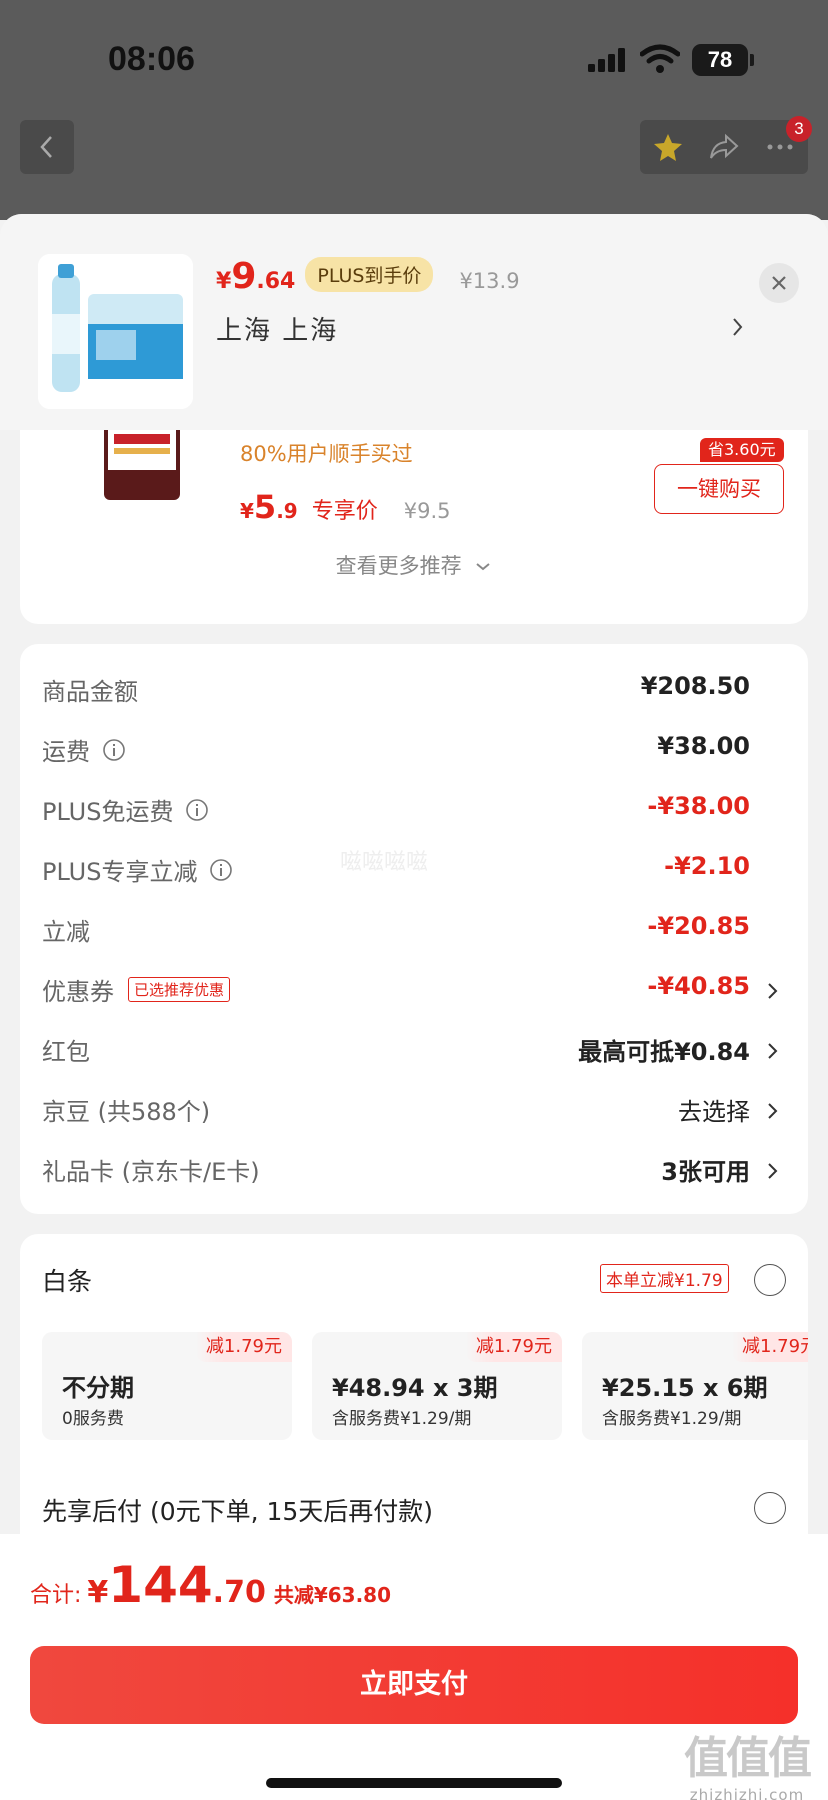 The image size is (828, 1800). What do you see at coordinates (238, 1511) in the screenshot?
I see `bnpl-label: 先享后付 (0元下单, 15天后再付款)` at bounding box center [238, 1511].